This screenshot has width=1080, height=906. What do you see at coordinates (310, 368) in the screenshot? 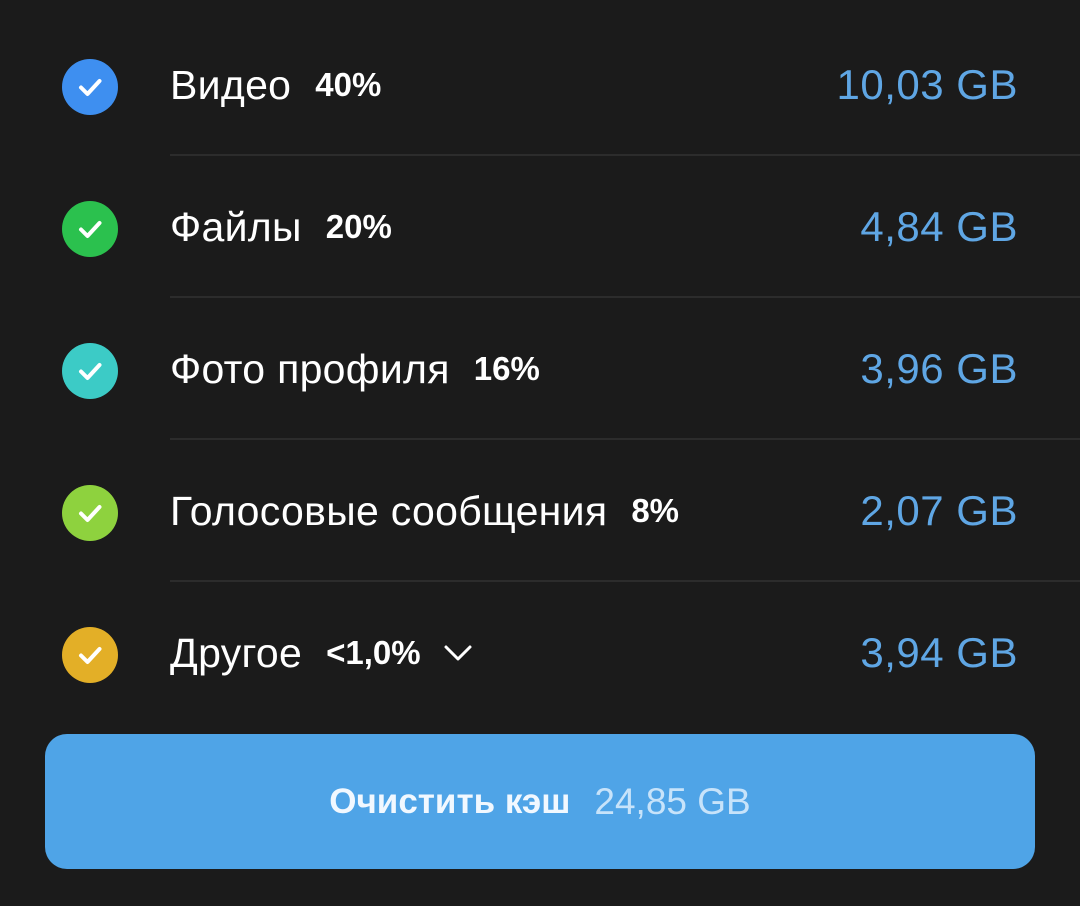
I see `cache-item-name: Фото профиля` at bounding box center [310, 368].